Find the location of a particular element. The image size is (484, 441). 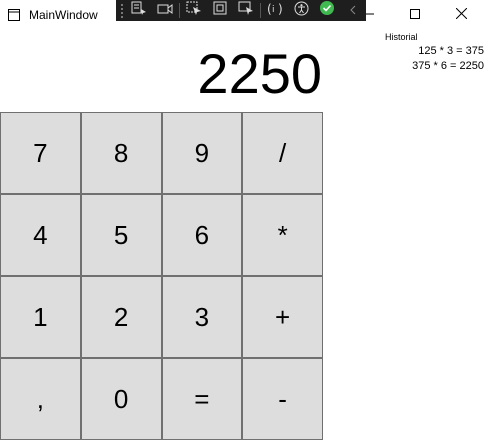

history-list: 125 * 3 = 375 375 * 6 = 2250 is located at coordinates (435, 59).